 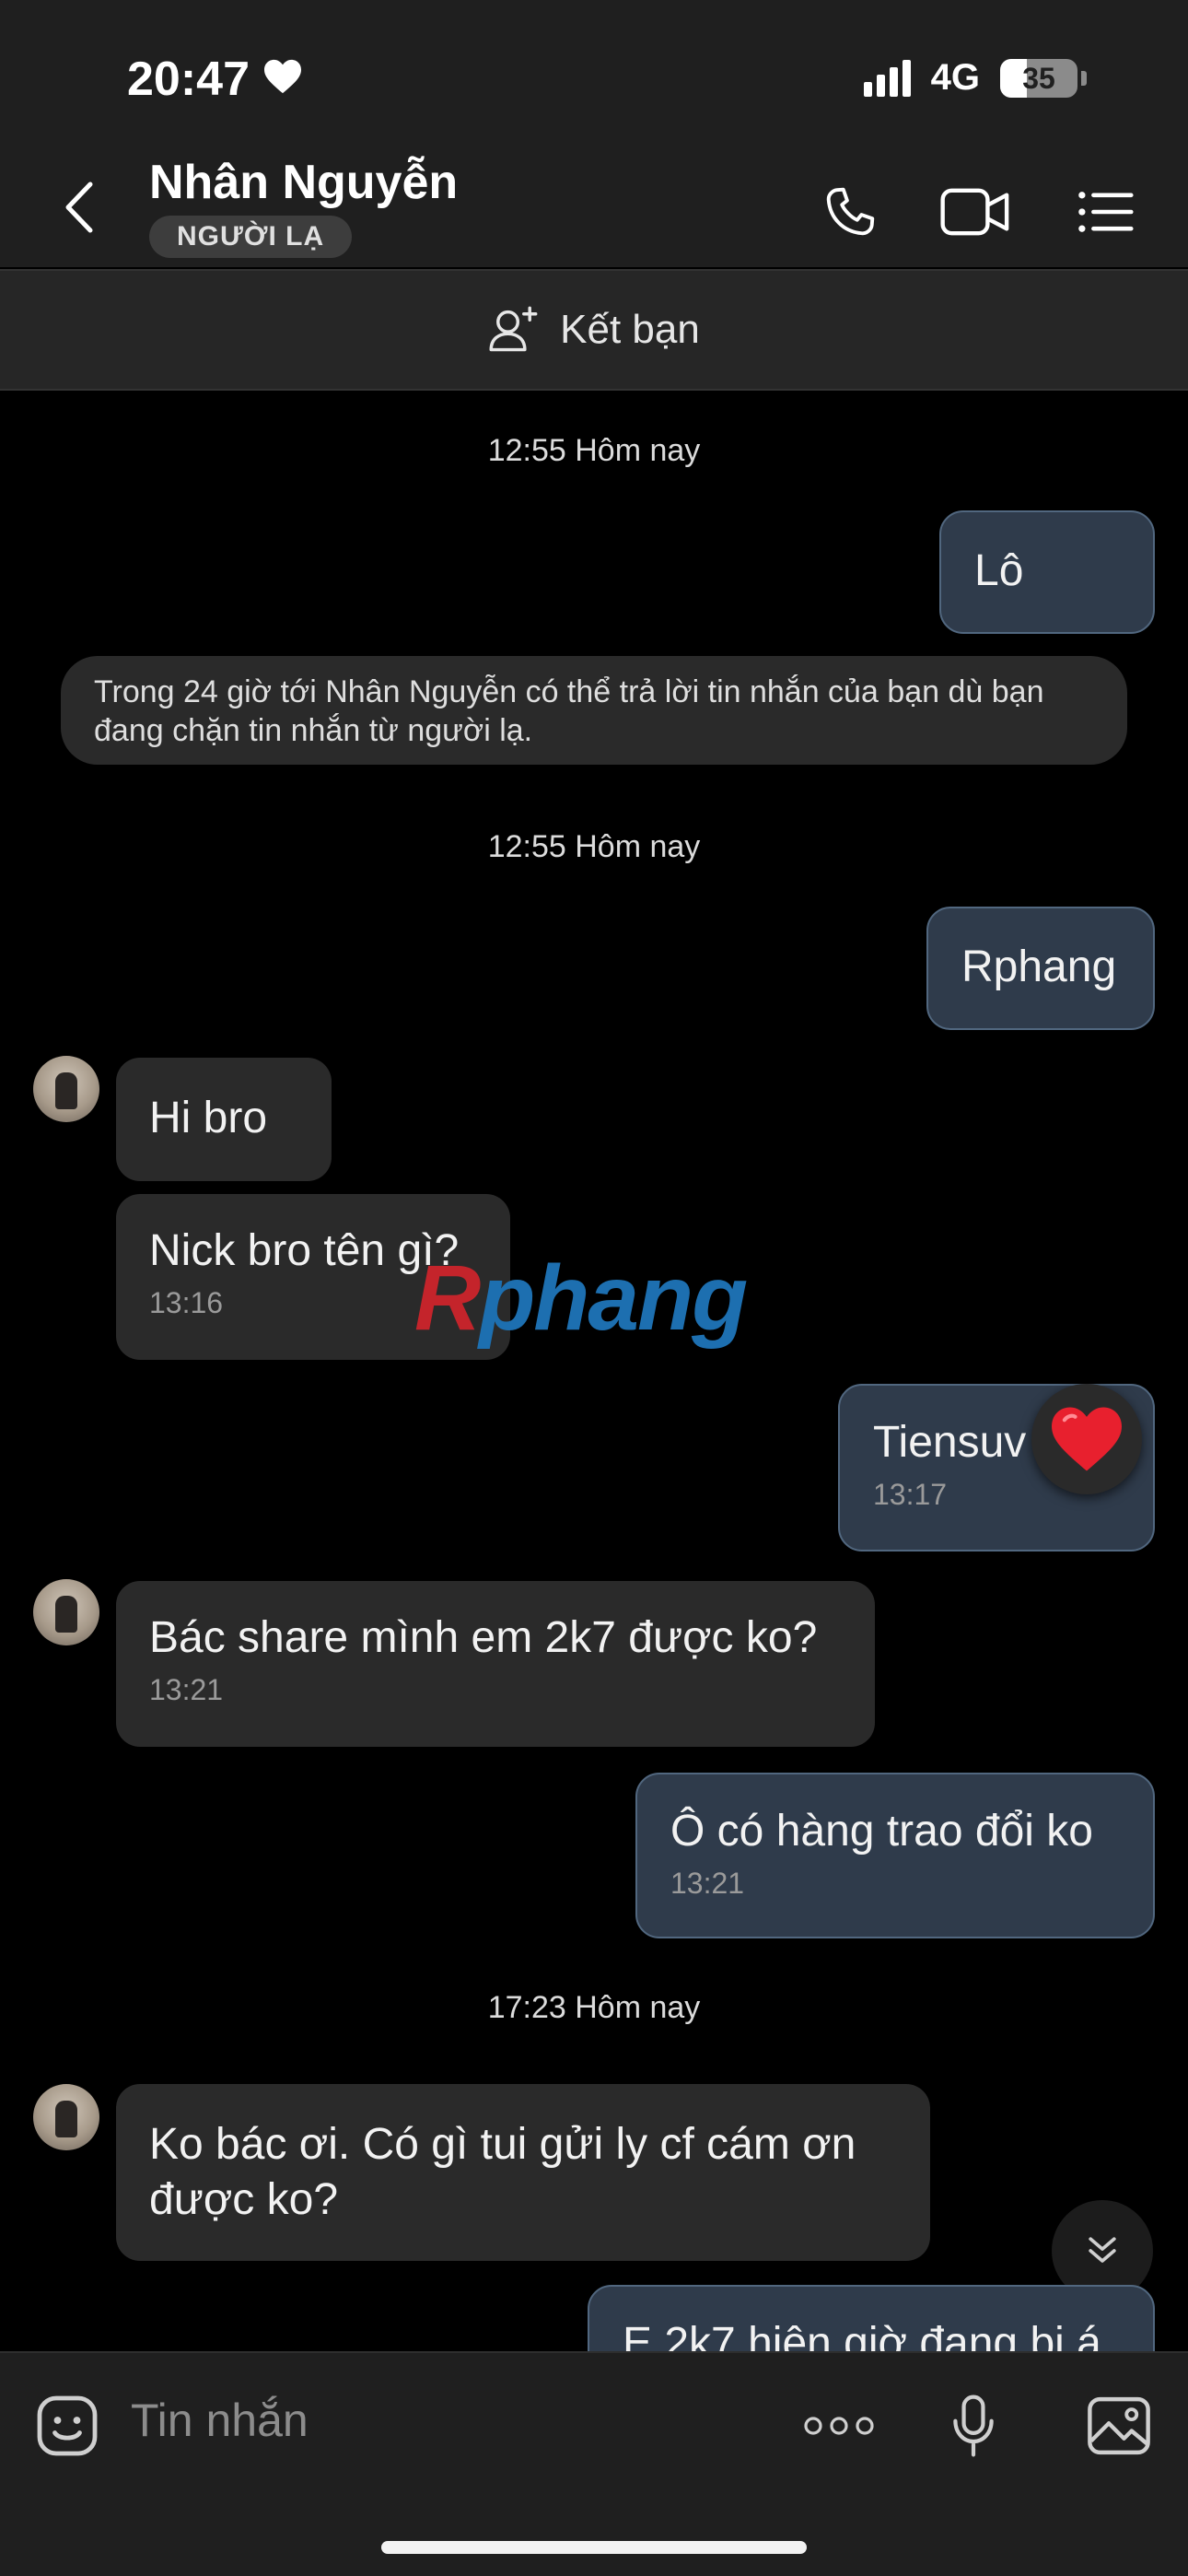 What do you see at coordinates (502, 2144) in the screenshot?
I see `message-text-line1: Ko bác ơi. Có gì tui gửi ly cf cám ơn` at bounding box center [502, 2144].